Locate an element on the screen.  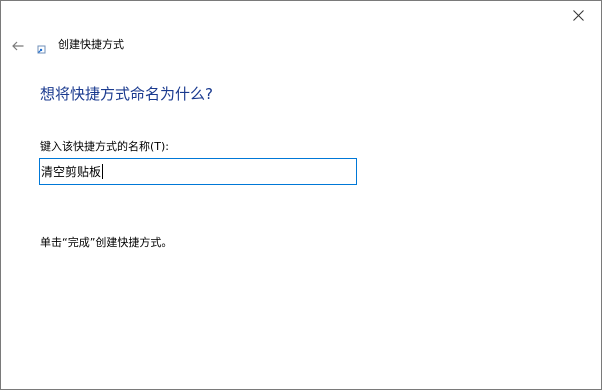
wizard-title: 创建快捷方式 is located at coordinates (91, 44).